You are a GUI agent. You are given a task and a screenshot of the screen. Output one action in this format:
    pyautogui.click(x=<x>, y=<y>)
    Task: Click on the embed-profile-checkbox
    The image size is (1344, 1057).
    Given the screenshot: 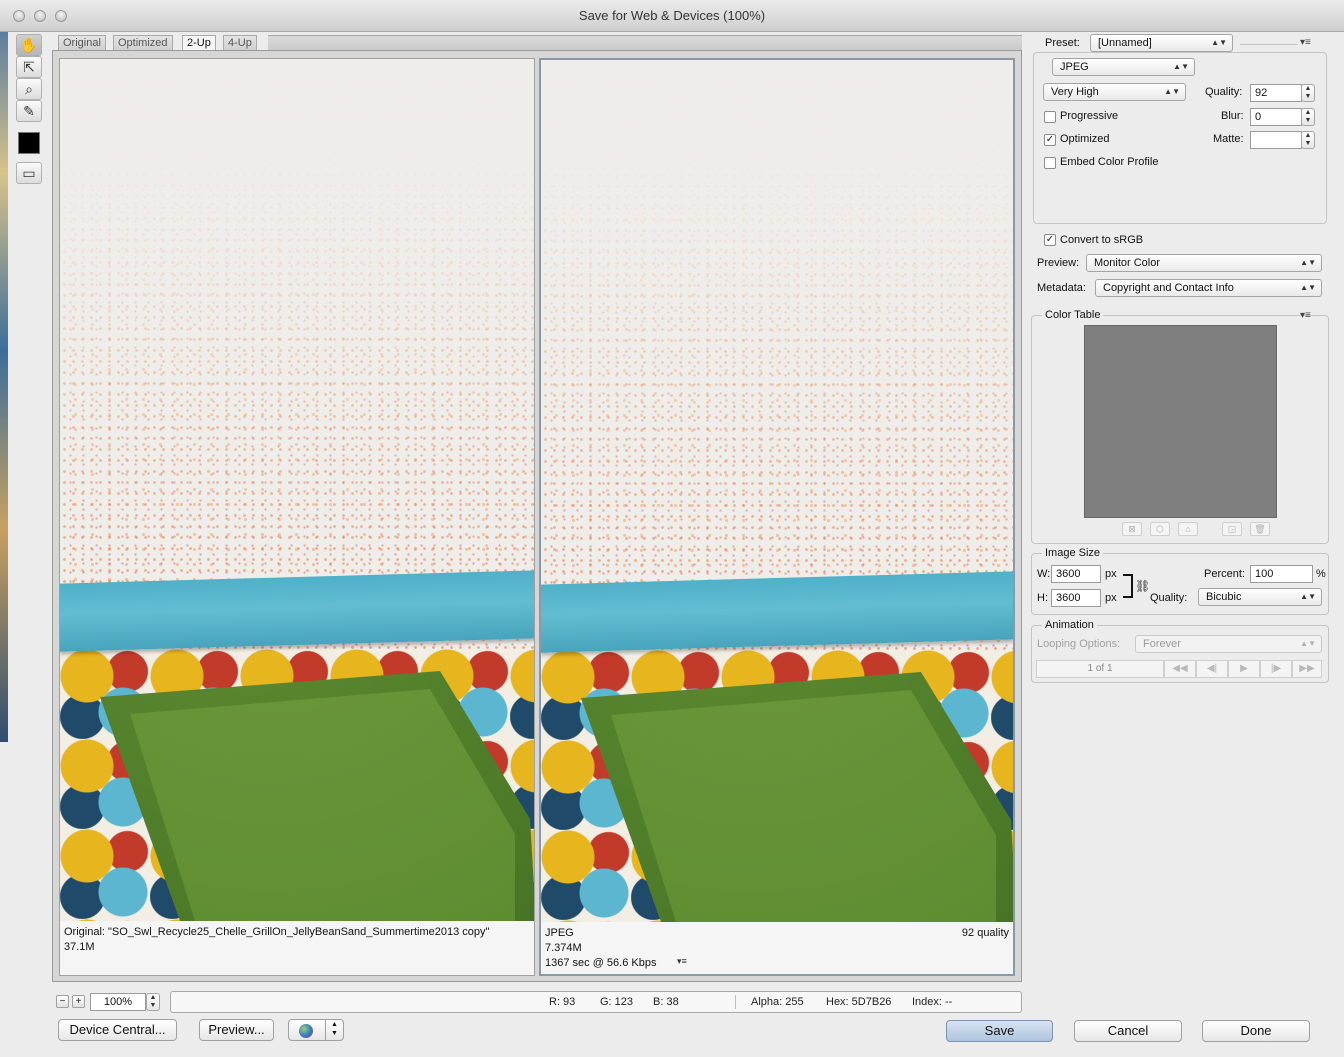 What is the action you would take?
    pyautogui.click(x=1050, y=163)
    